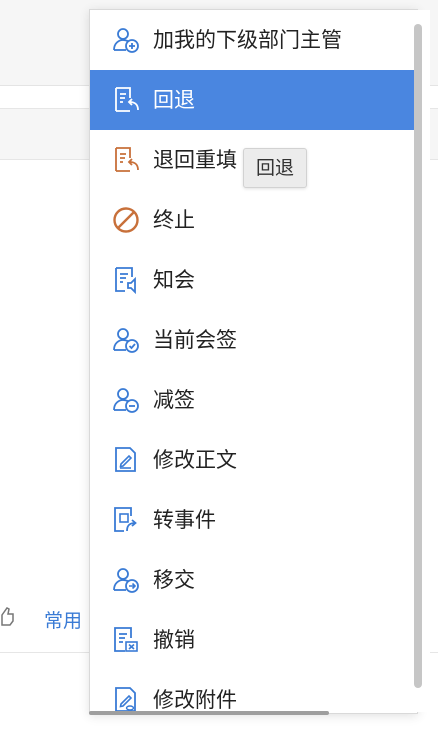 This screenshot has width=438, height=730. I want to click on thumbs-up-icon, so click(7, 617).